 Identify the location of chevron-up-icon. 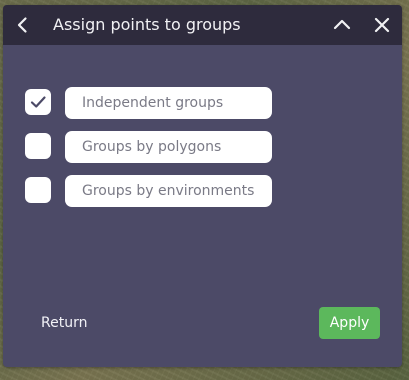
(342, 24).